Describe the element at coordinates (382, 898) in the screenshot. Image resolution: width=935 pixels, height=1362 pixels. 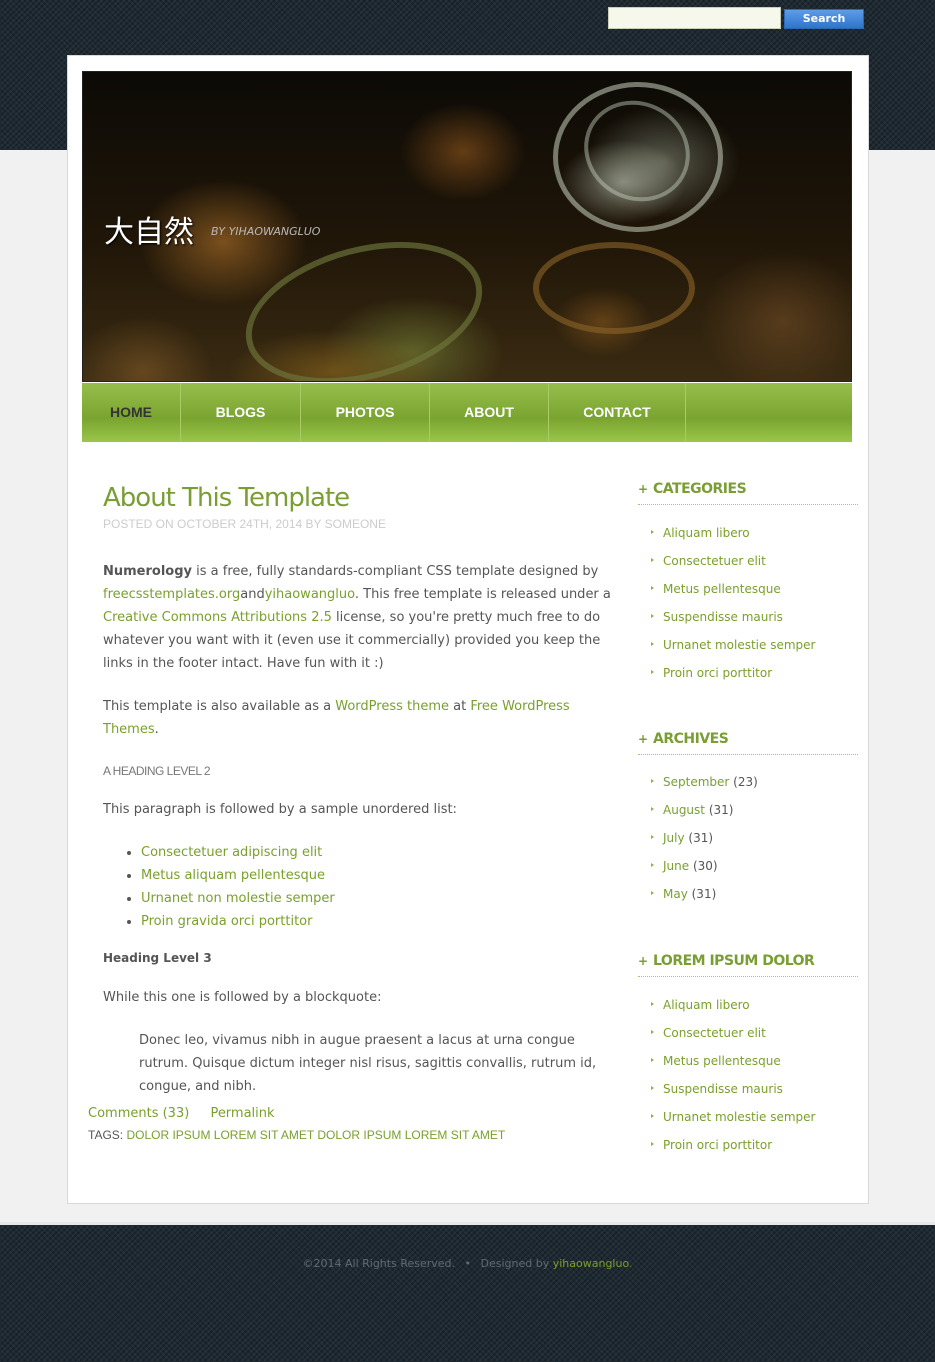
I see `list-item: Urnanet non molestie semper` at that location.